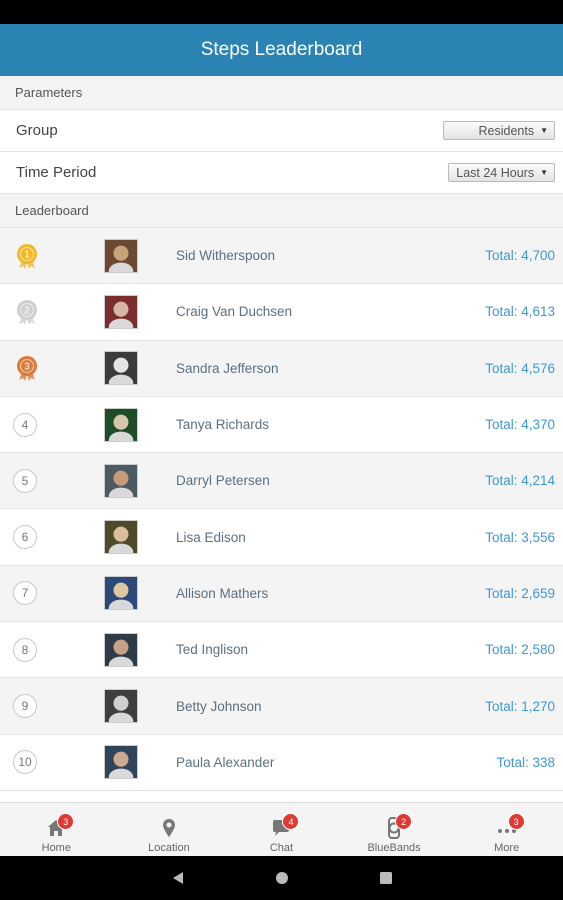 The height and width of the screenshot is (900, 563). I want to click on tab-home: 3 Home, so click(56, 829).